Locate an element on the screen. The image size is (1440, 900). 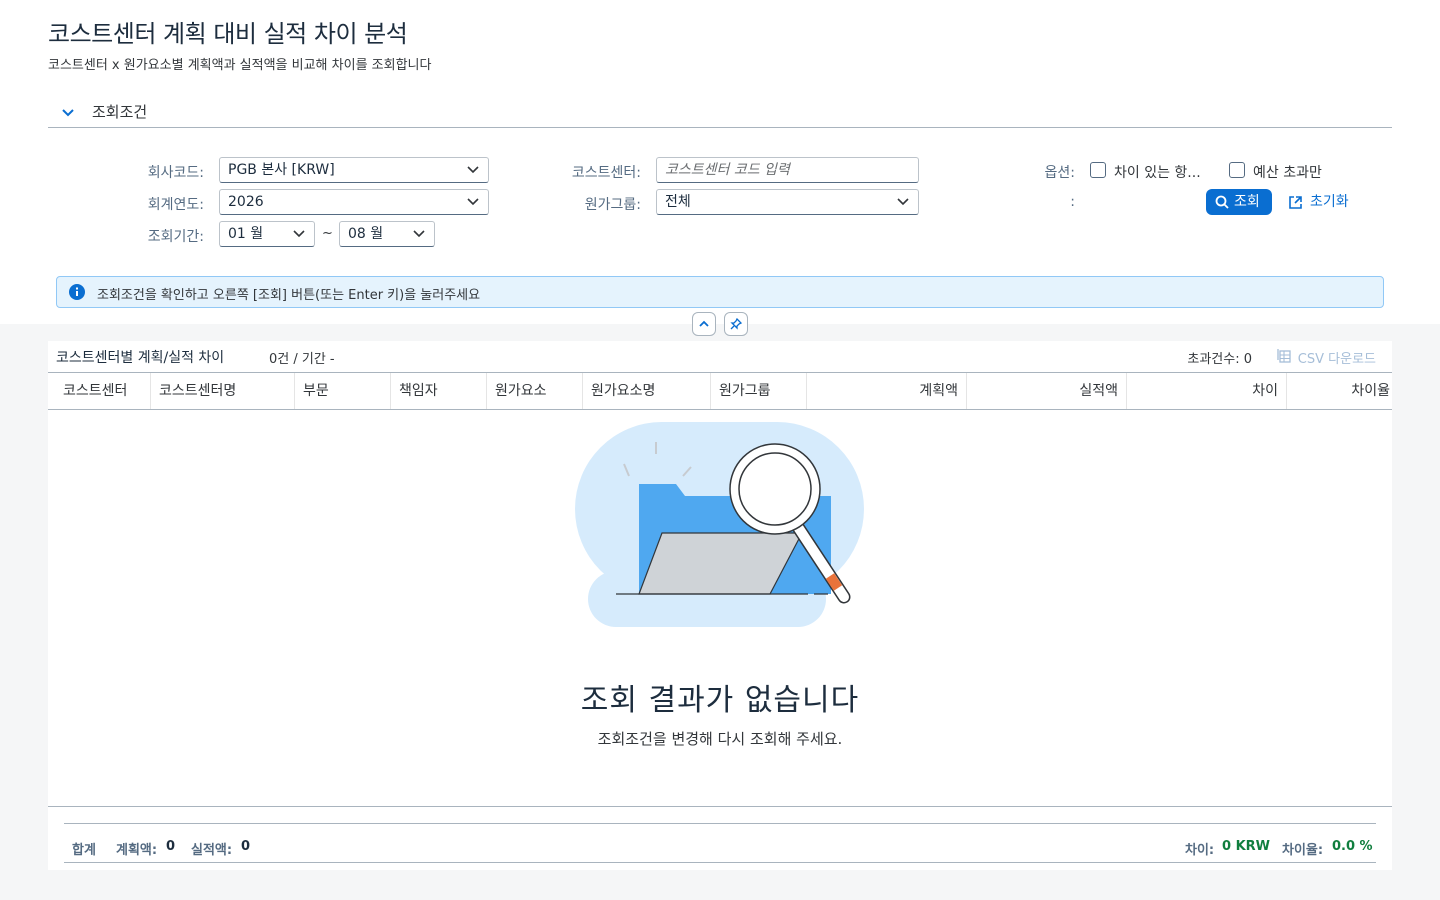
column-header-cost-center-name: 코스트센터명 is located at coordinates (223, 391).